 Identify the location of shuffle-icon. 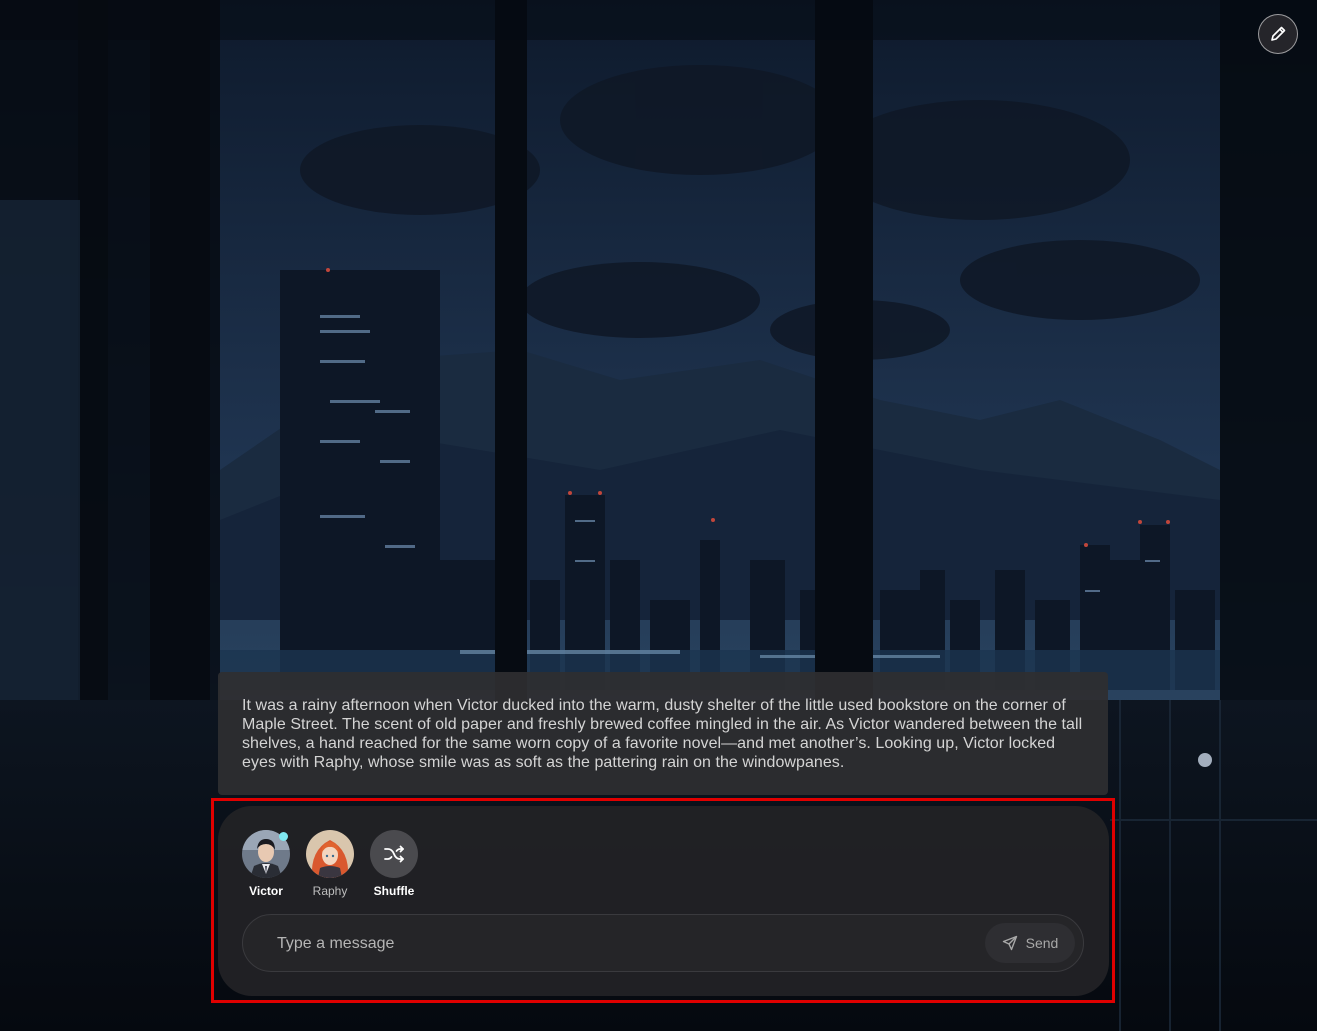
(394, 854).